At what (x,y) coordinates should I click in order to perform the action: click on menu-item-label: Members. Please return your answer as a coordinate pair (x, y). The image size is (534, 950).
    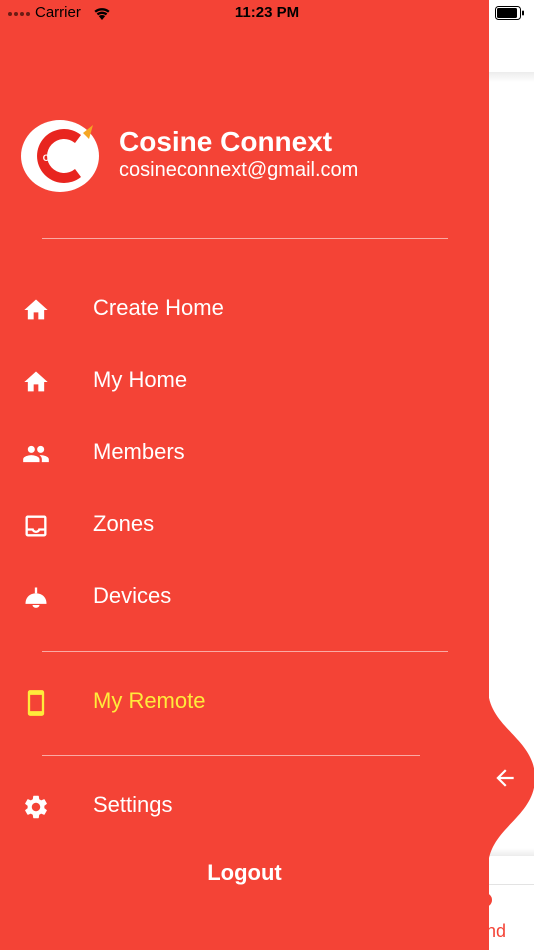
    Looking at the image, I should click on (139, 451).